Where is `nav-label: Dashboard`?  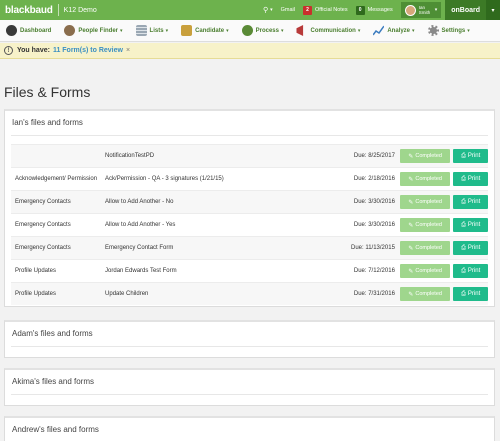 nav-label: Dashboard is located at coordinates (36, 30).